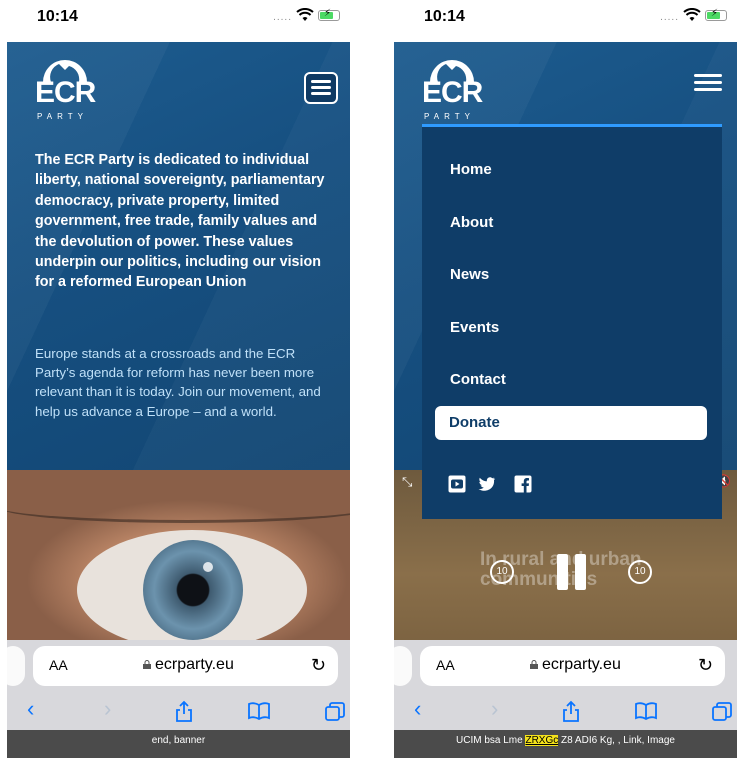 This screenshot has width=743, height=758. Describe the element at coordinates (487, 484) in the screenshot. I see `twitter-icon` at that location.